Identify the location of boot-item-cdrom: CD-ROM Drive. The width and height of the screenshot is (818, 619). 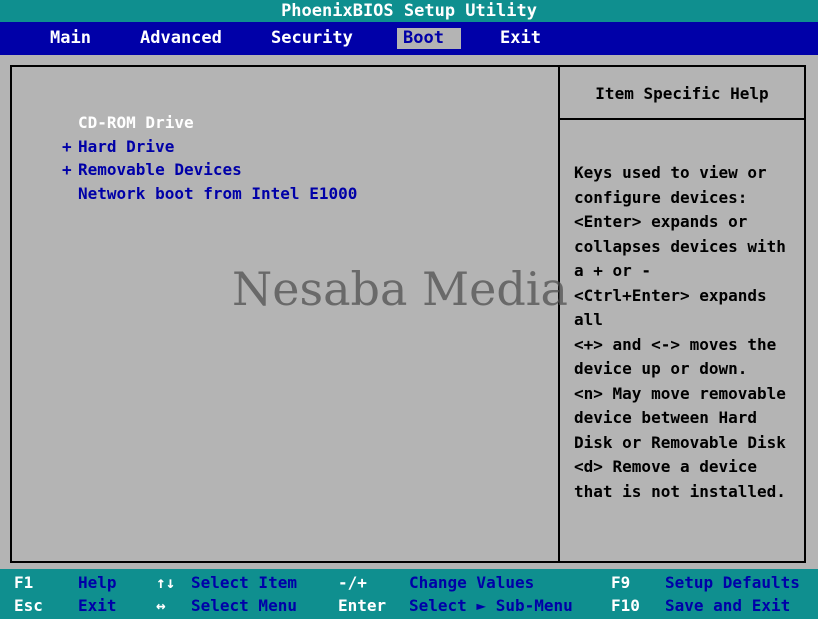
(209, 123).